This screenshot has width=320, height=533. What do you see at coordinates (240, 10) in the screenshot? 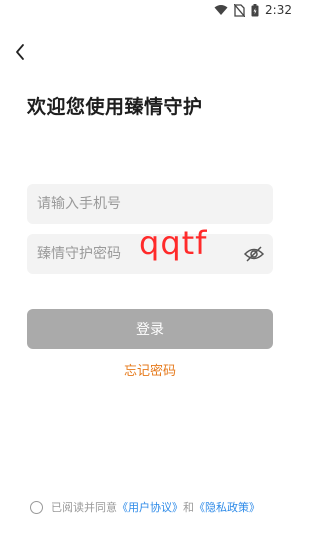
I see `no-sim-icon` at bounding box center [240, 10].